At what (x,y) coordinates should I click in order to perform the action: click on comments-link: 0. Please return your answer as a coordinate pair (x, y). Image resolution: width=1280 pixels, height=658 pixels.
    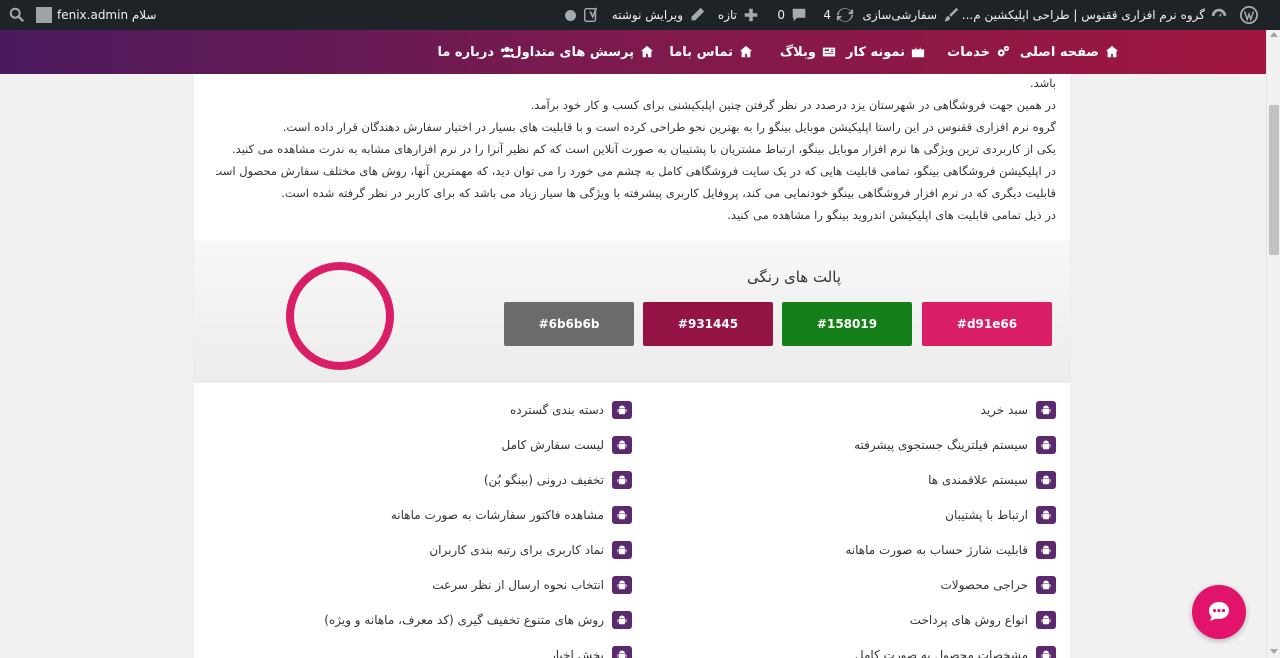
    Looking at the image, I should click on (792, 15).